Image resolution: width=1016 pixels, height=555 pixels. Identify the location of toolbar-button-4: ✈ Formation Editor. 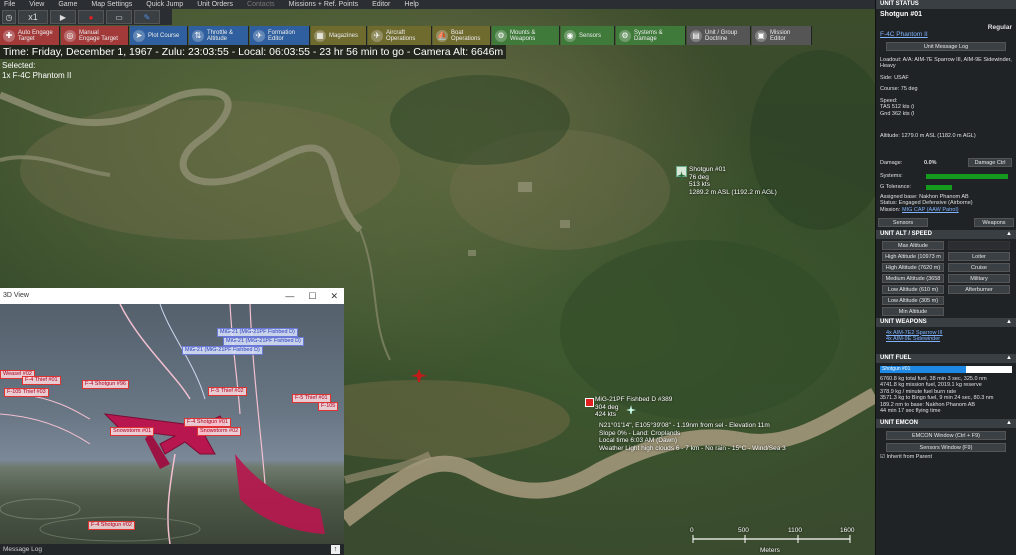
(280, 35).